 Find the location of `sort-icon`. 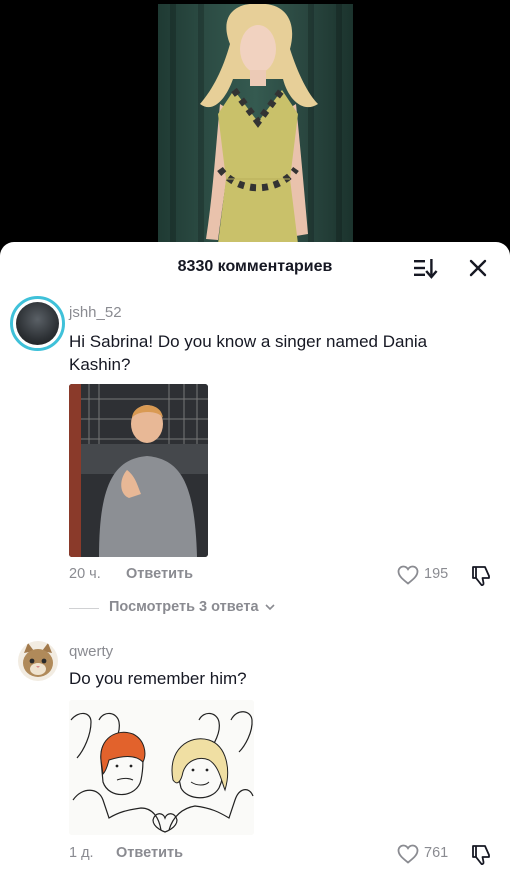

sort-icon is located at coordinates (426, 269).